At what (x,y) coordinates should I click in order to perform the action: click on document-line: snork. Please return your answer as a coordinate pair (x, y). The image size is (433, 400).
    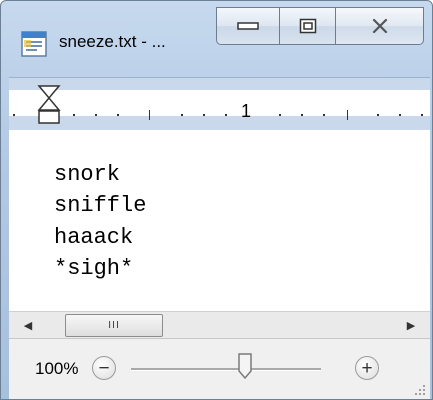
    Looking at the image, I should click on (87, 174).